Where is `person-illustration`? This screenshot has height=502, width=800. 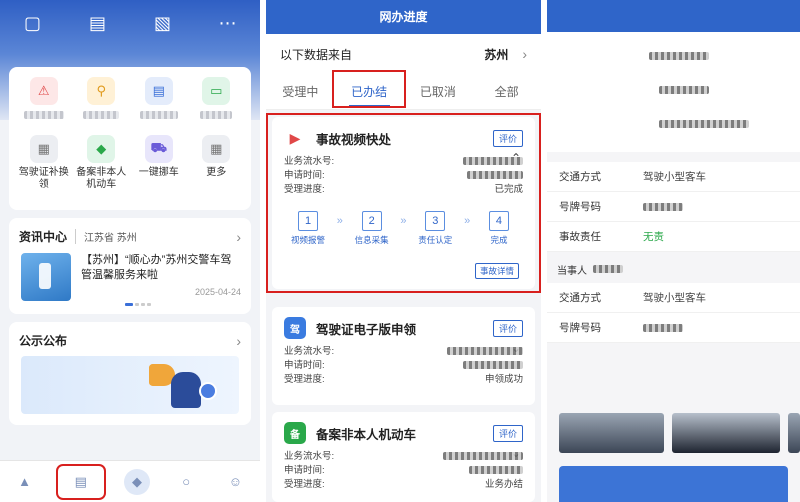
person-illustration is located at coordinates (186, 390).